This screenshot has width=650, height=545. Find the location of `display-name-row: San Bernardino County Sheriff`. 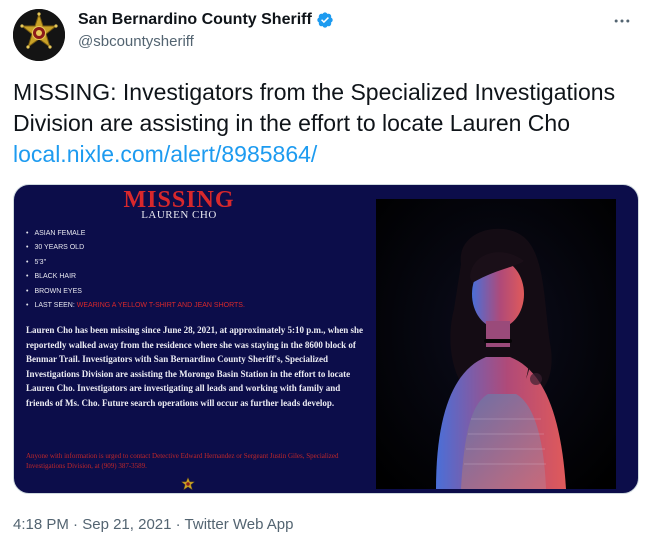

display-name-row: San Bernardino County Sheriff is located at coordinates (206, 20).